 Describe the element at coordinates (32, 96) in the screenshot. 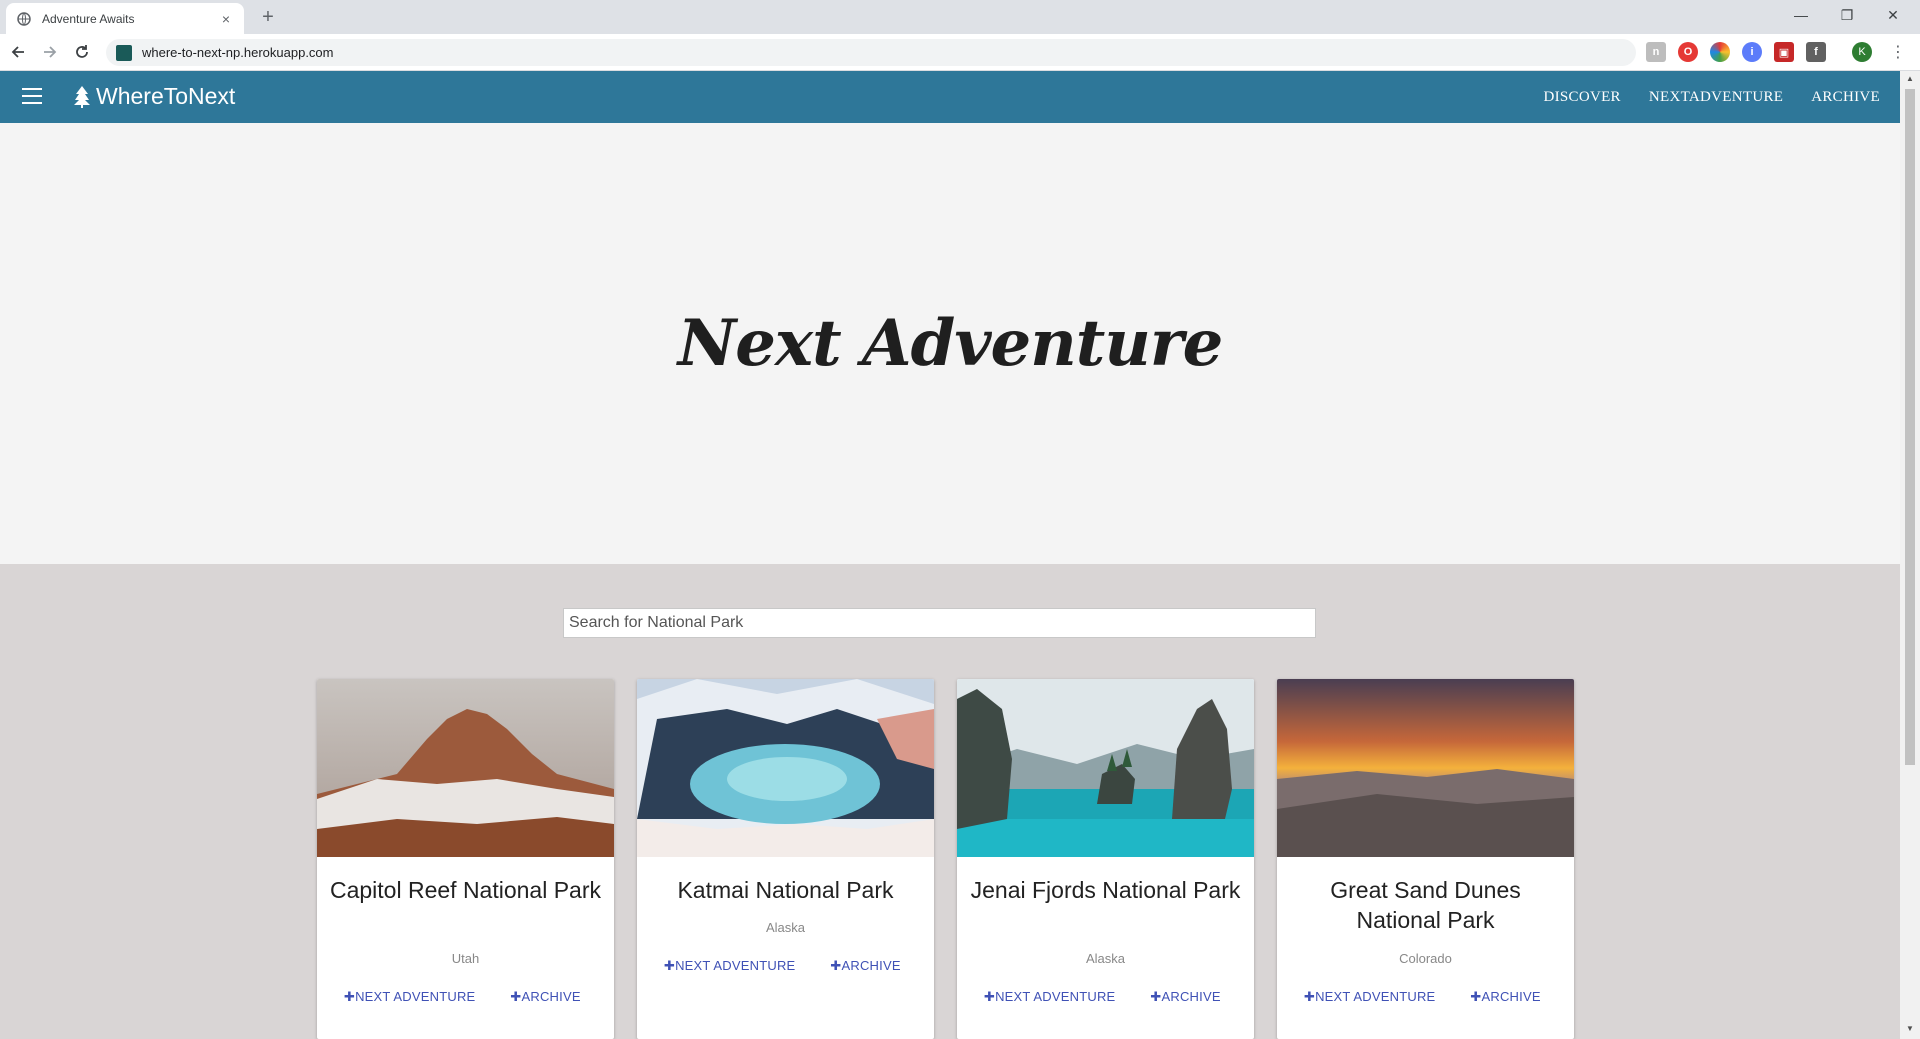

I see `hamburger-menu-icon` at that location.